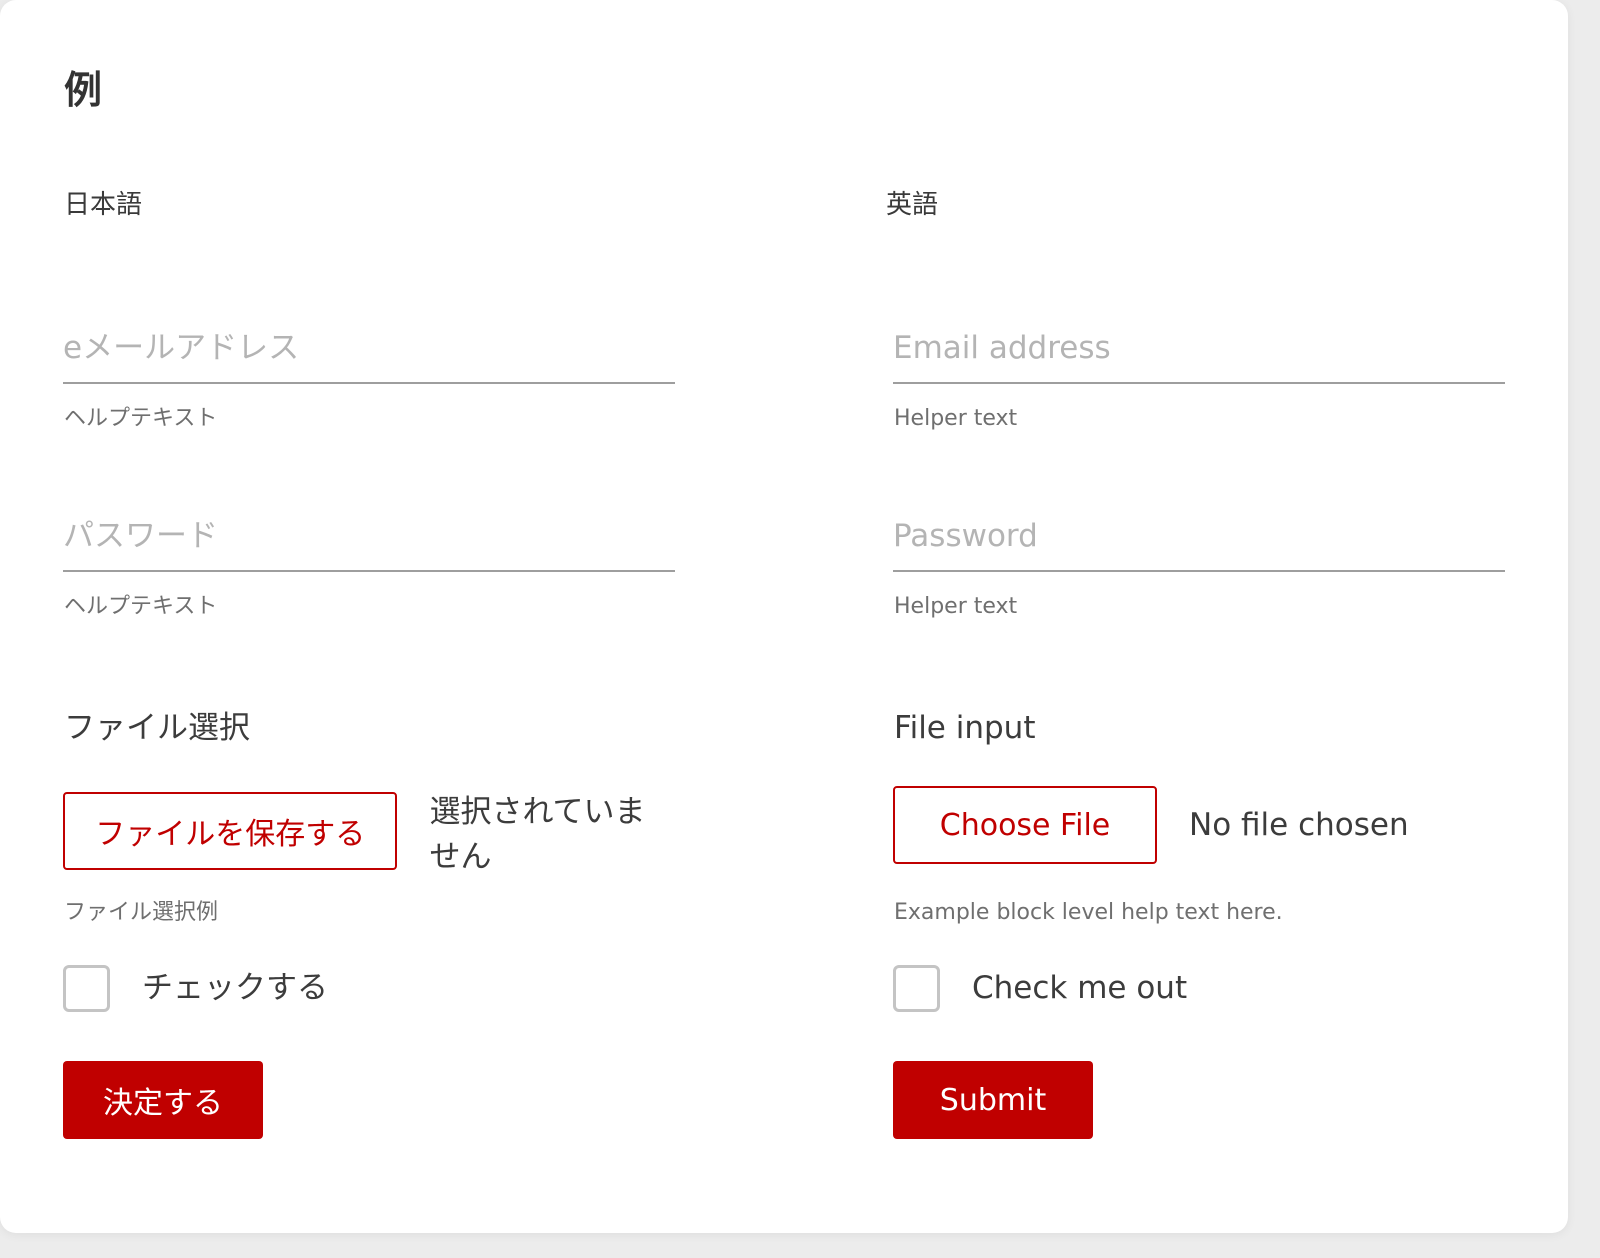 The image size is (1600, 1258). What do you see at coordinates (163, 1100) in the screenshot?
I see `submit-button-ja: 決定する` at bounding box center [163, 1100].